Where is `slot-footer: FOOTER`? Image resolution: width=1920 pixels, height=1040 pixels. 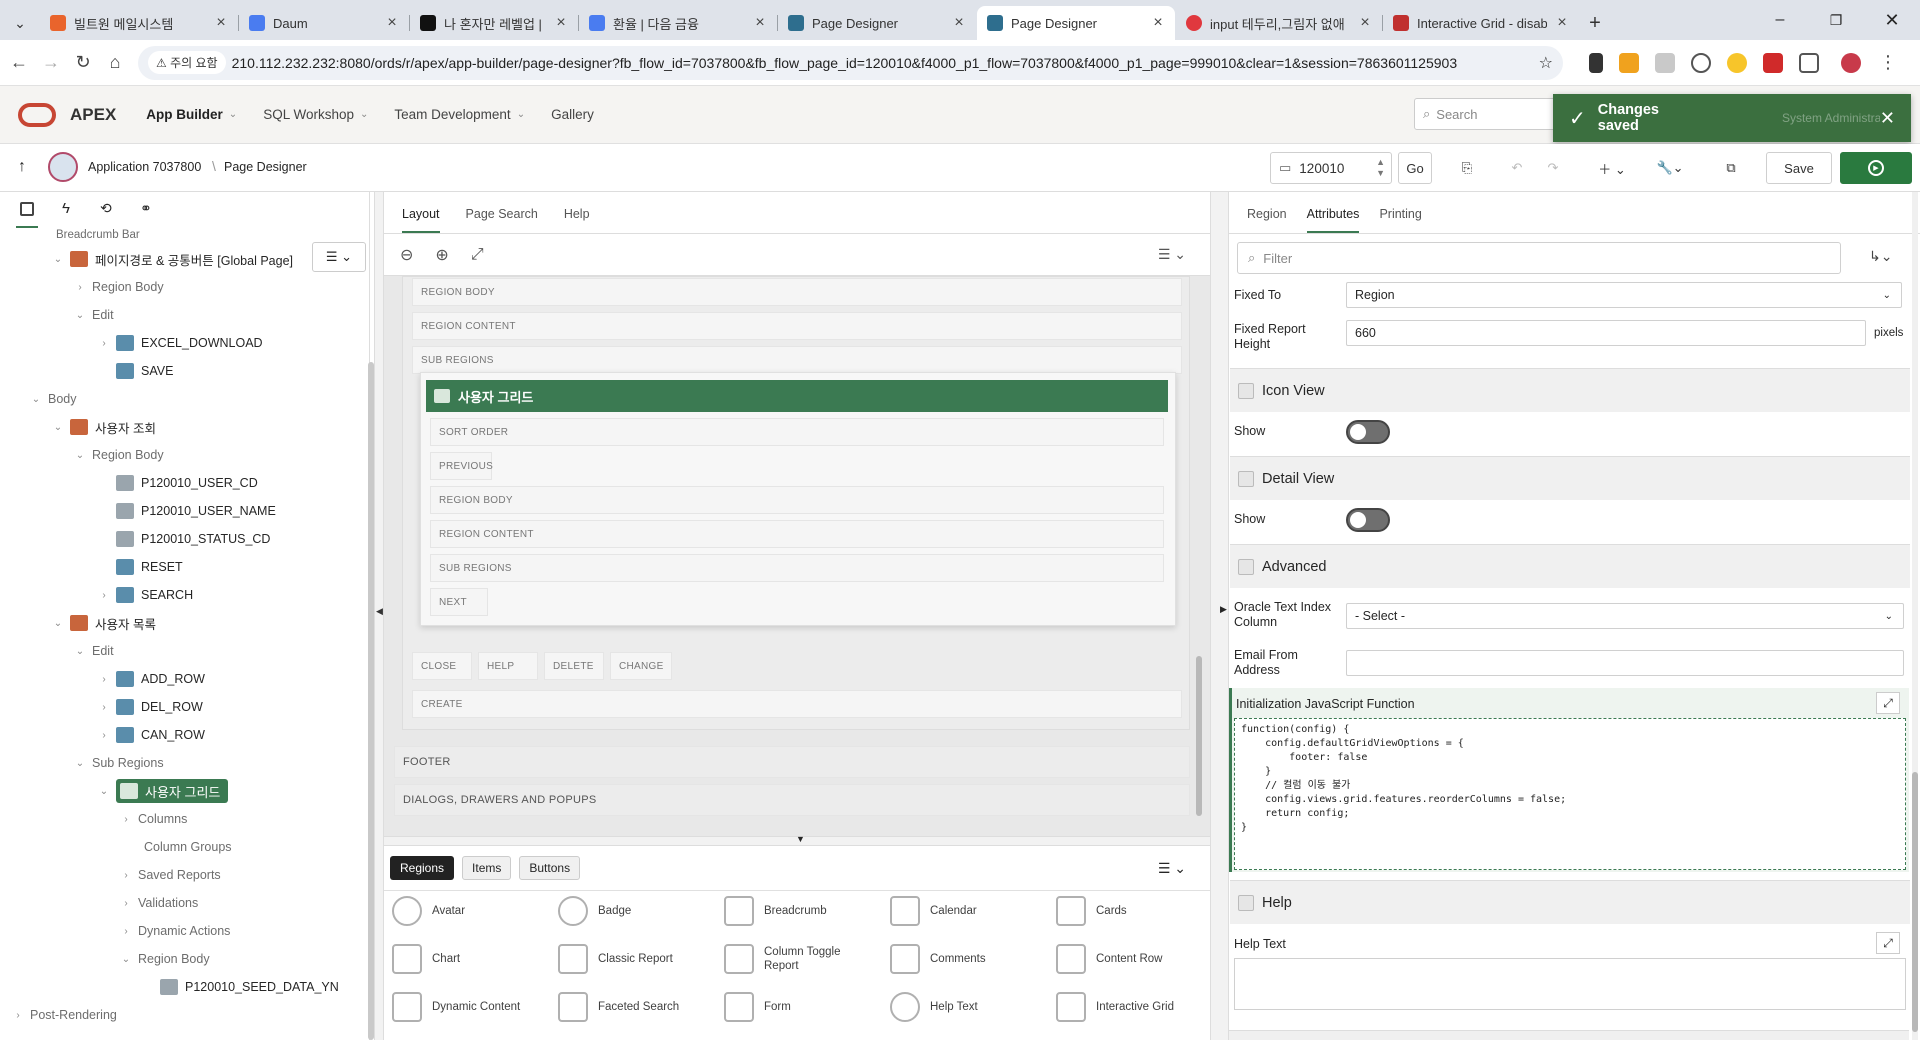
slot-footer: FOOTER is located at coordinates (792, 762).